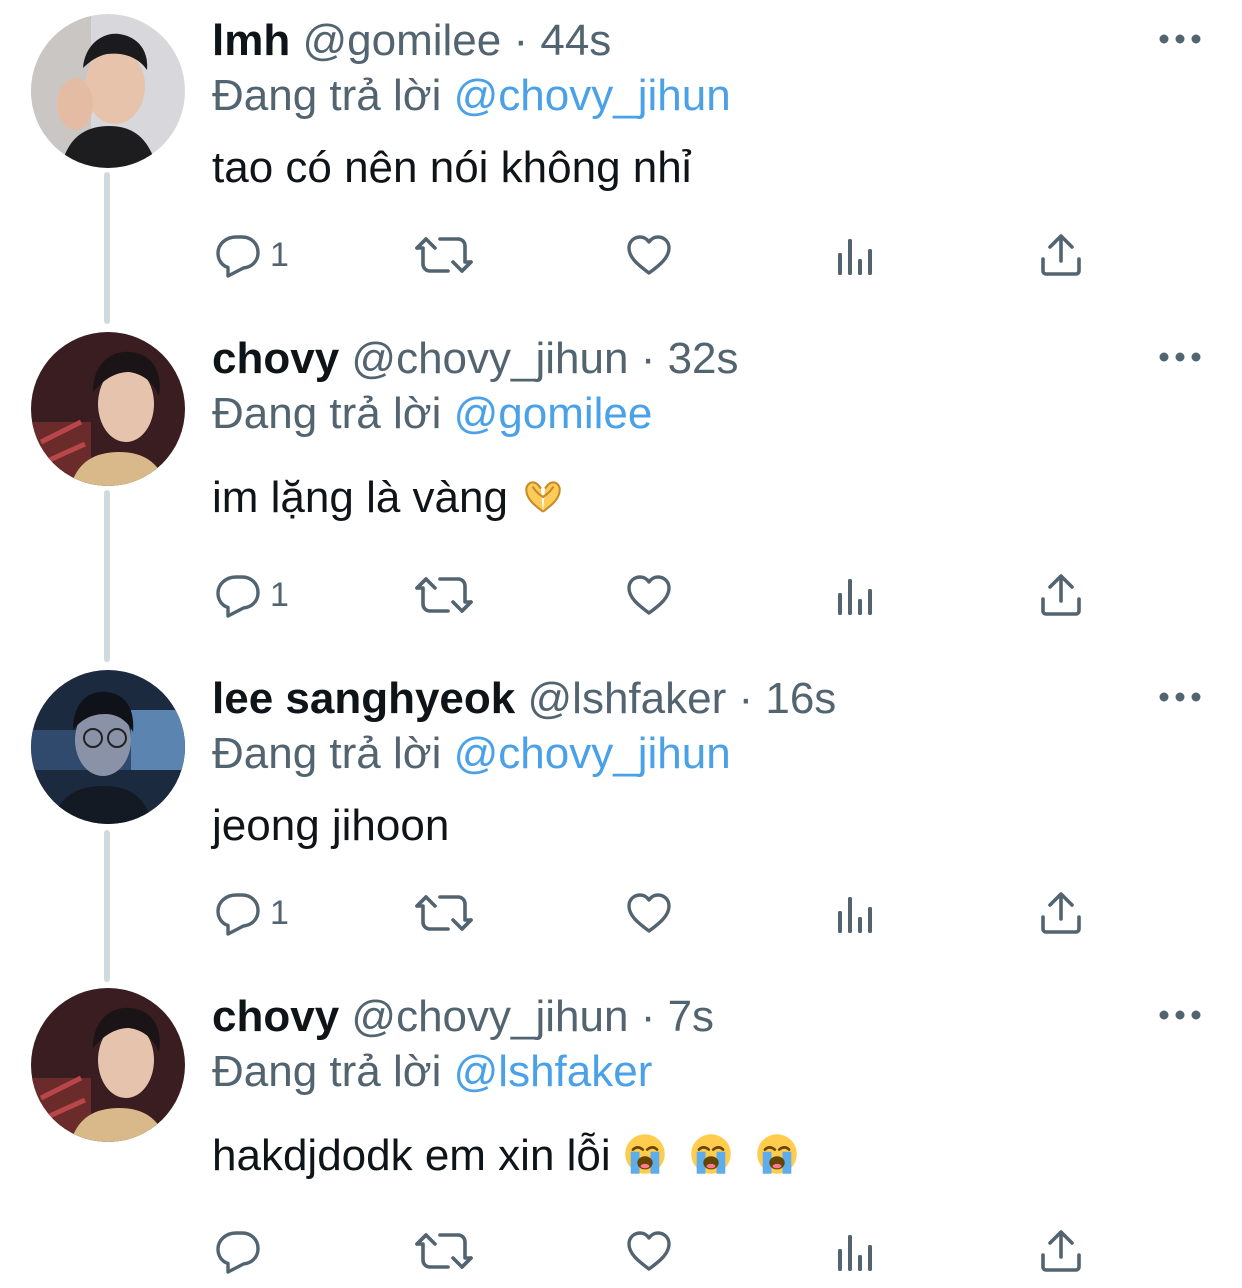 The height and width of the screenshot is (1288, 1242). I want to click on heart-hands-emoji, so click(543, 497).